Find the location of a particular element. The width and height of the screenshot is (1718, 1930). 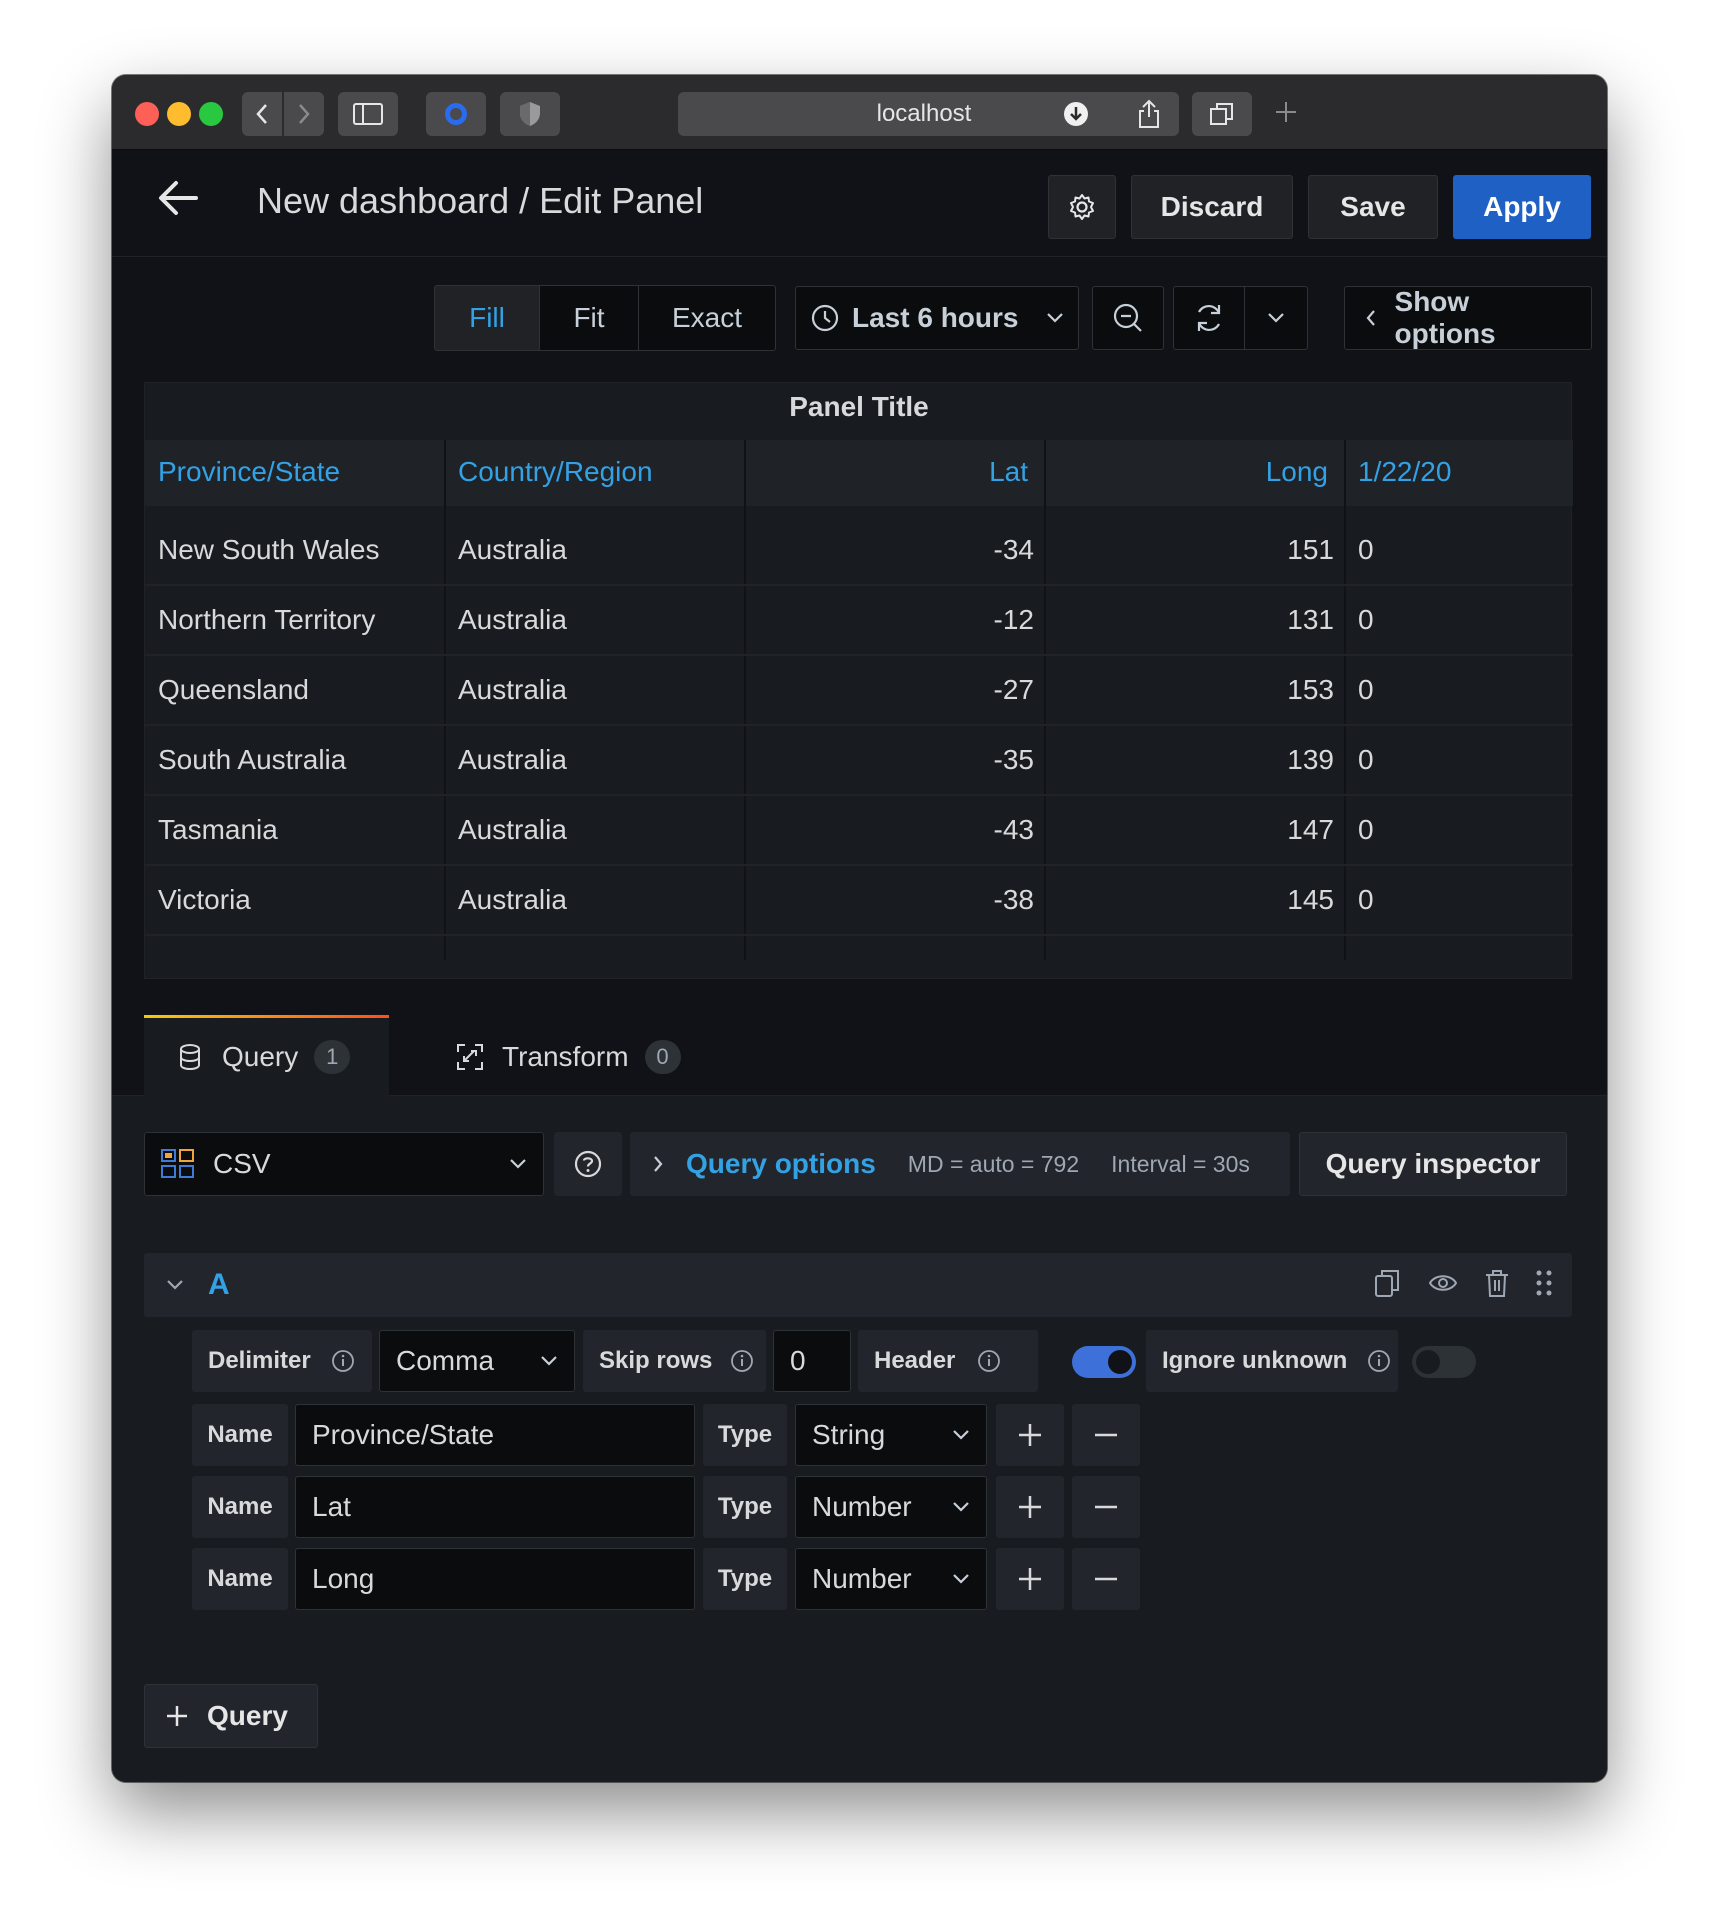

duplicate-query-button is located at coordinates (1388, 1283).